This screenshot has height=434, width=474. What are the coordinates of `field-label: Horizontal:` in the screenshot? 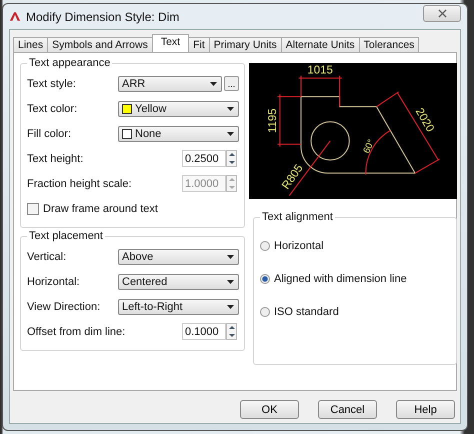 It's located at (54, 282).